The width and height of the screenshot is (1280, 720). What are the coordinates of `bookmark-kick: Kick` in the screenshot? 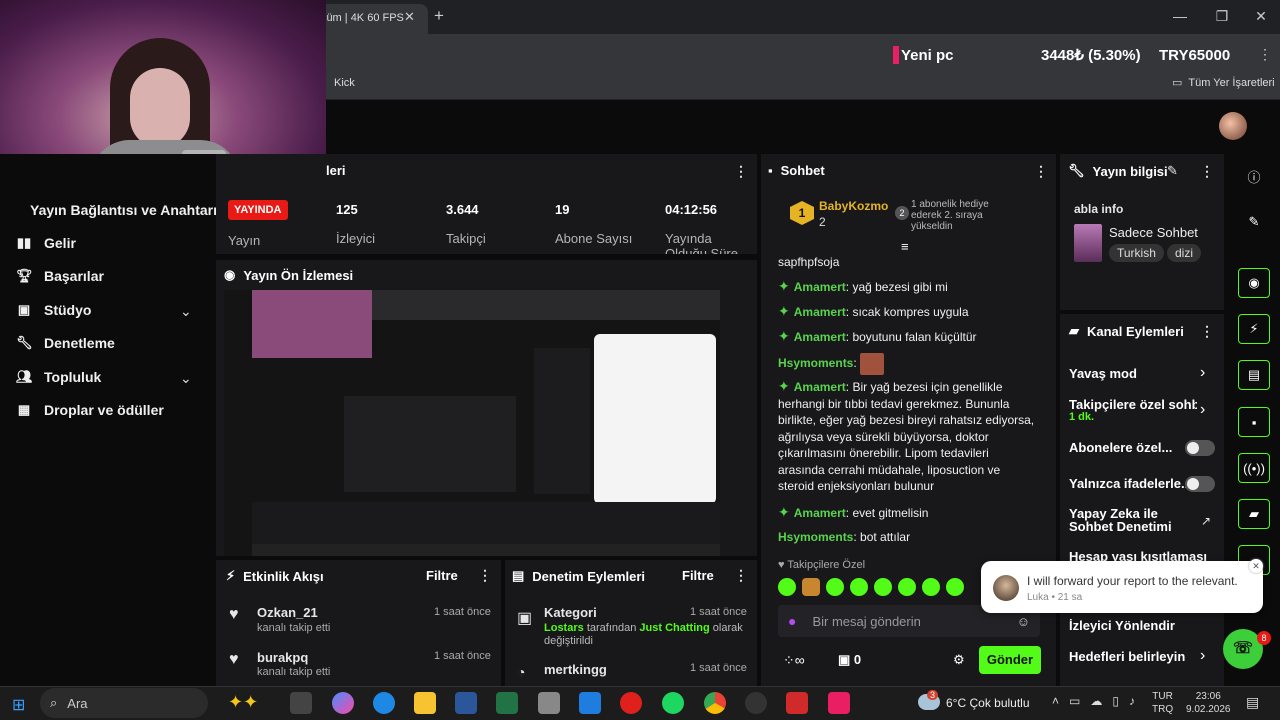 It's located at (344, 83).